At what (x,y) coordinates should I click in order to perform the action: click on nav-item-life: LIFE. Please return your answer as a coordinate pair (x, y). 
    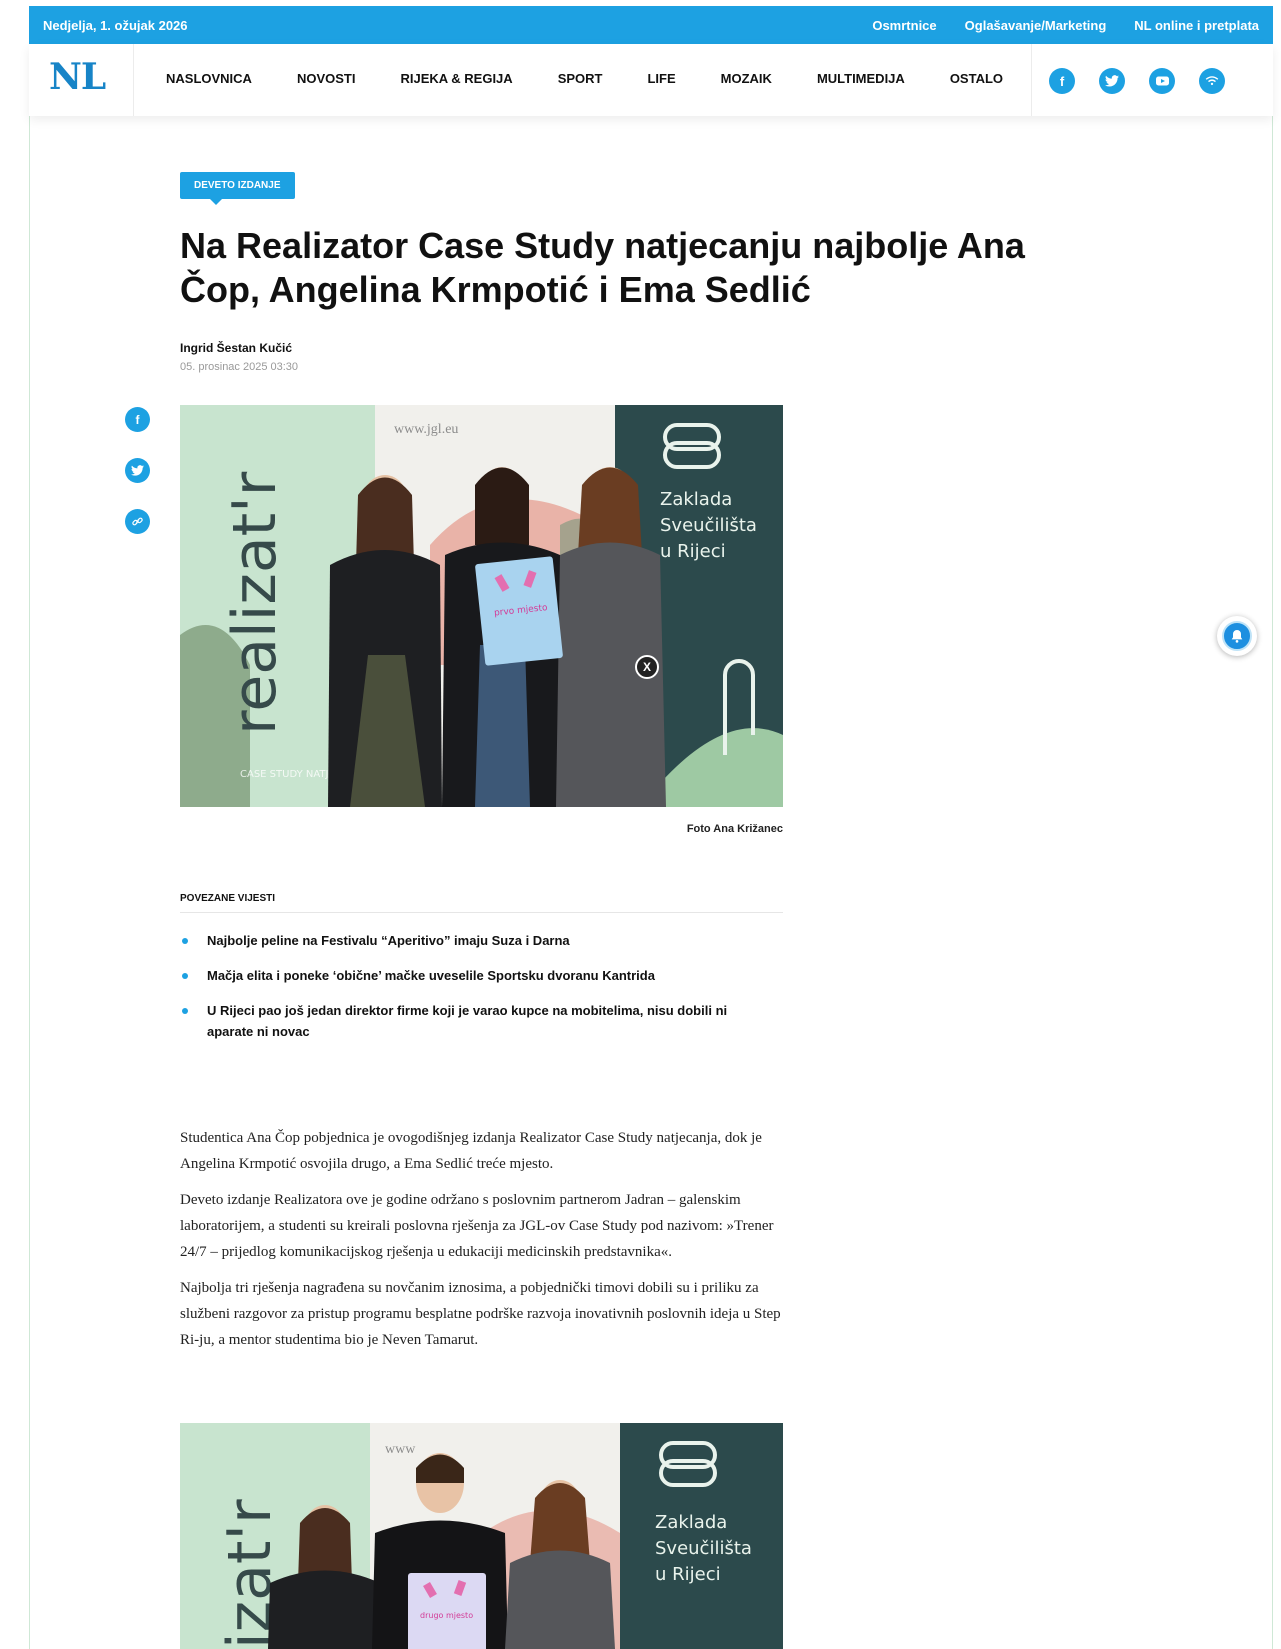
    Looking at the image, I should click on (661, 78).